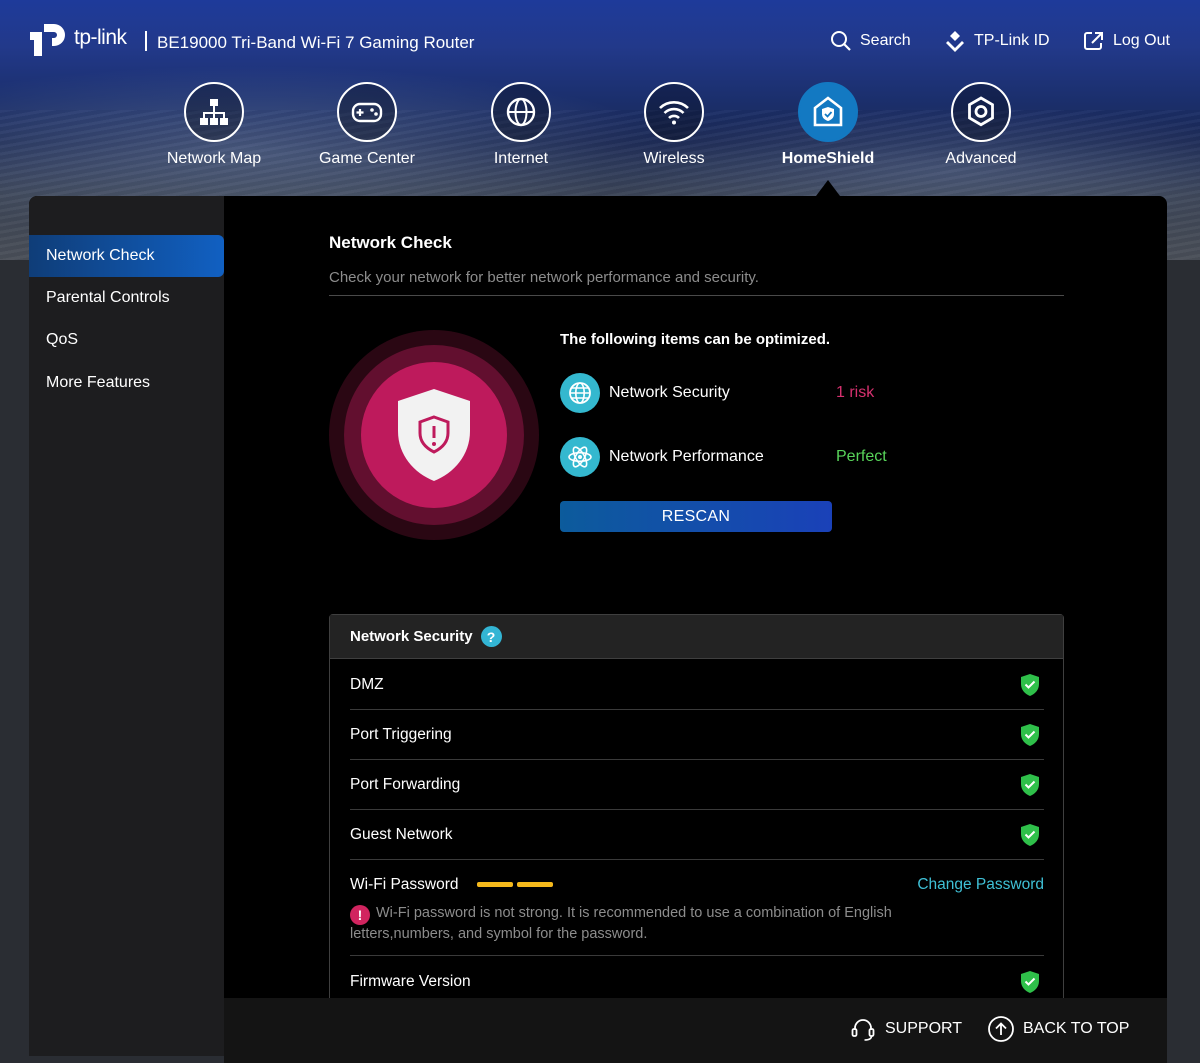  Describe the element at coordinates (697, 735) in the screenshot. I see `security-row-port-triggering: Port Triggering` at that location.